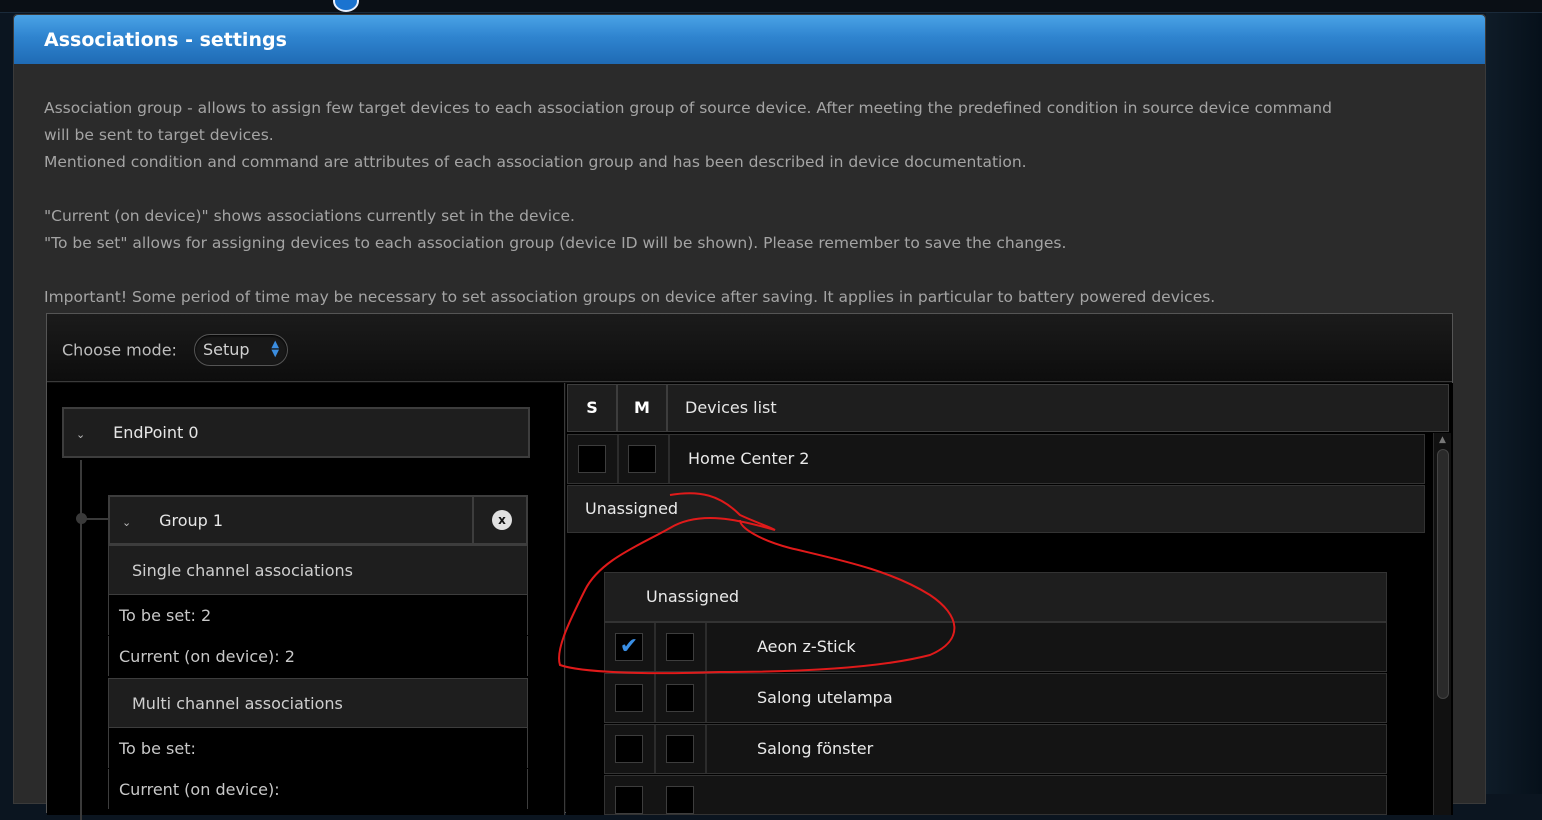  I want to click on subsection-label: Unassigned, so click(693, 596).